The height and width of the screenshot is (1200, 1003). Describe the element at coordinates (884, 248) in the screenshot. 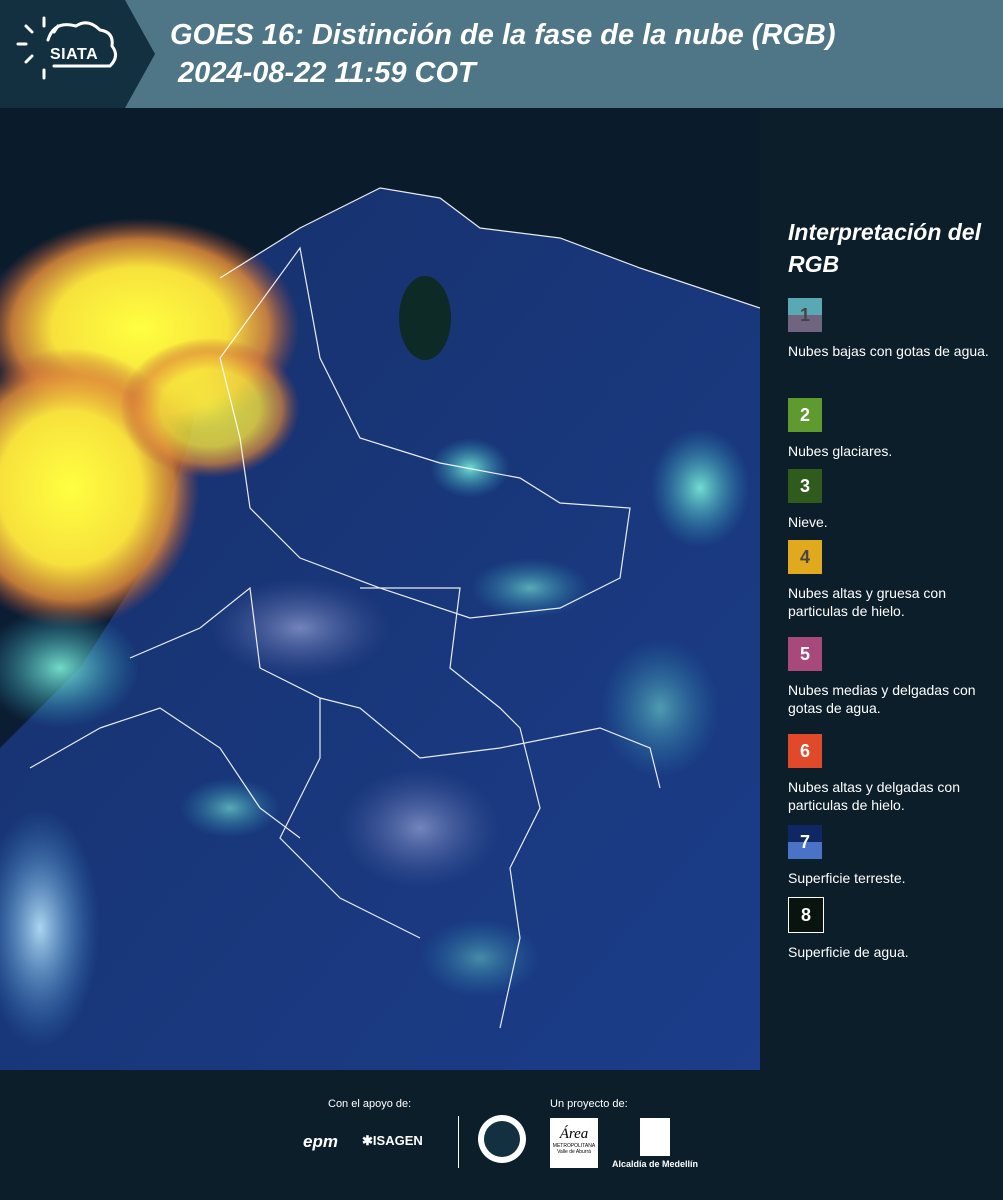

I see `legend-title: Interpretación del RGB` at that location.